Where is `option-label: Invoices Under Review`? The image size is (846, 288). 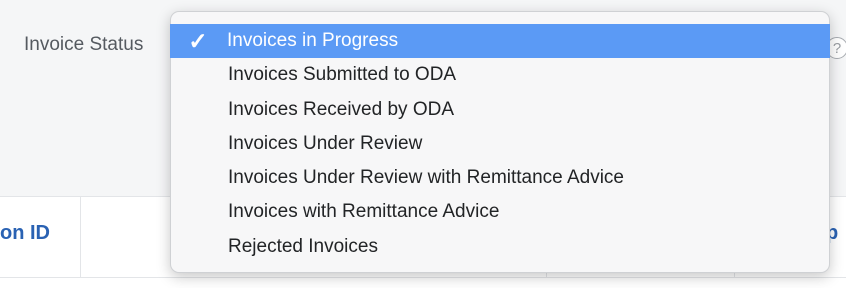
option-label: Invoices Under Review is located at coordinates (325, 143).